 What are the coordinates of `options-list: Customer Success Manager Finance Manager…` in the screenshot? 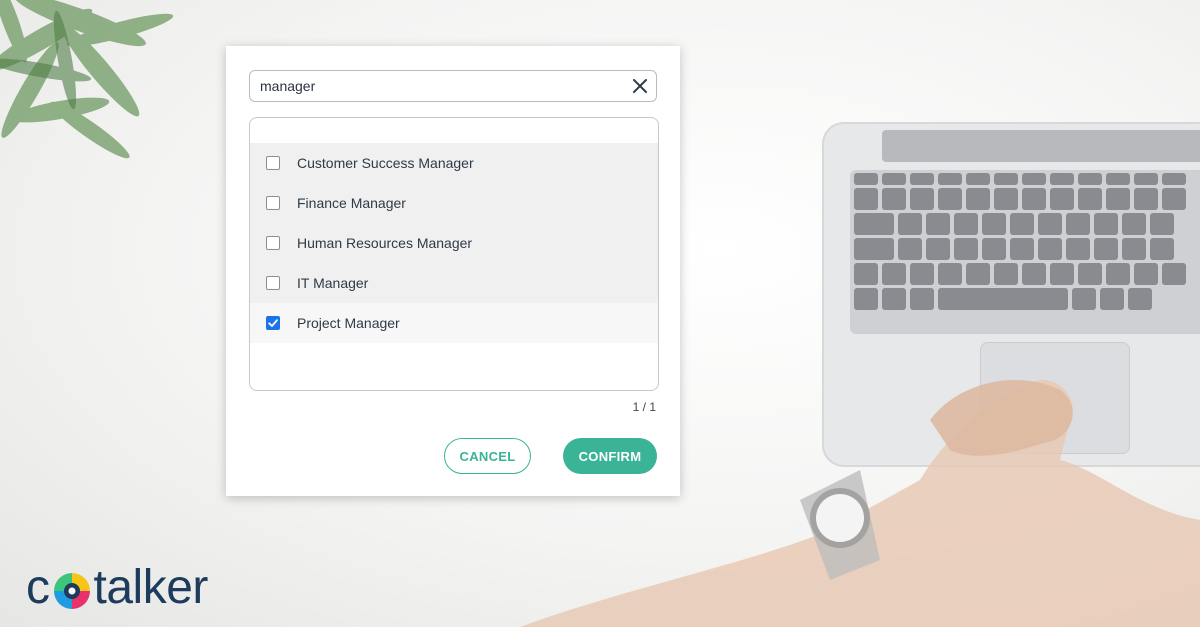 It's located at (454, 254).